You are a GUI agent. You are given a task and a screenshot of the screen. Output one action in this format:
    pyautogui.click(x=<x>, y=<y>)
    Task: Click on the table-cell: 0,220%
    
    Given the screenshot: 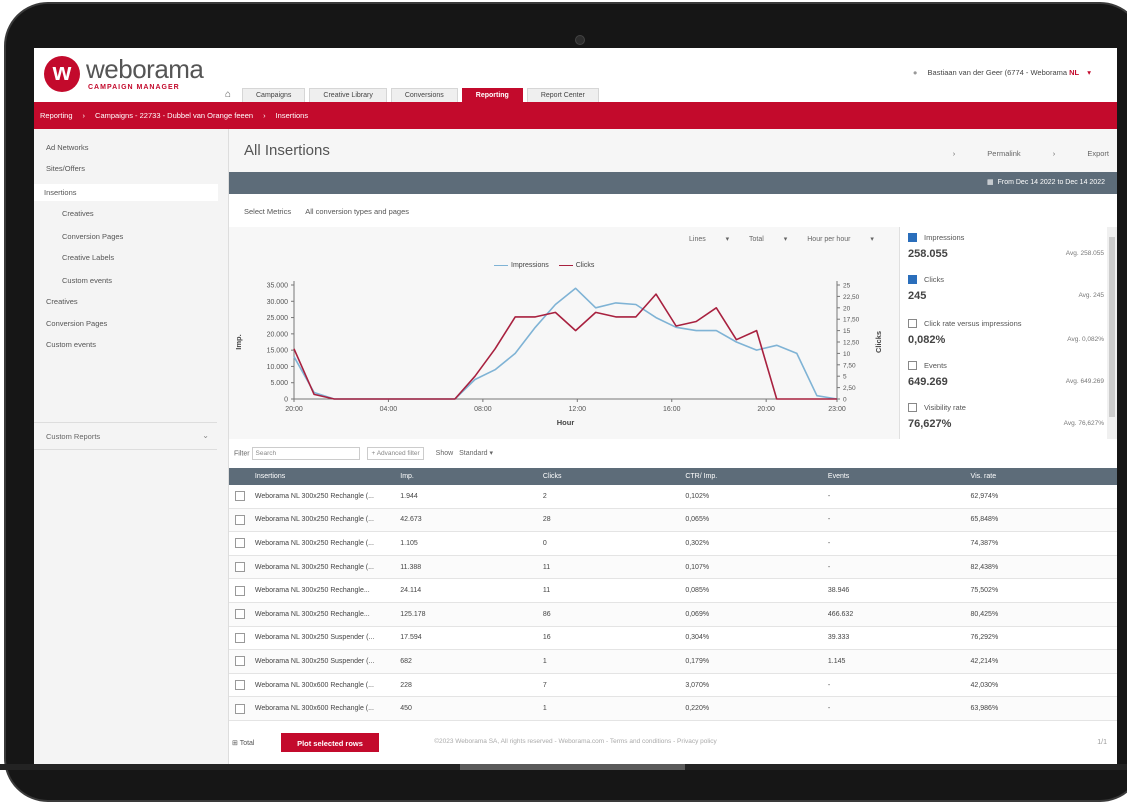 What is the action you would take?
    pyautogui.click(x=750, y=708)
    